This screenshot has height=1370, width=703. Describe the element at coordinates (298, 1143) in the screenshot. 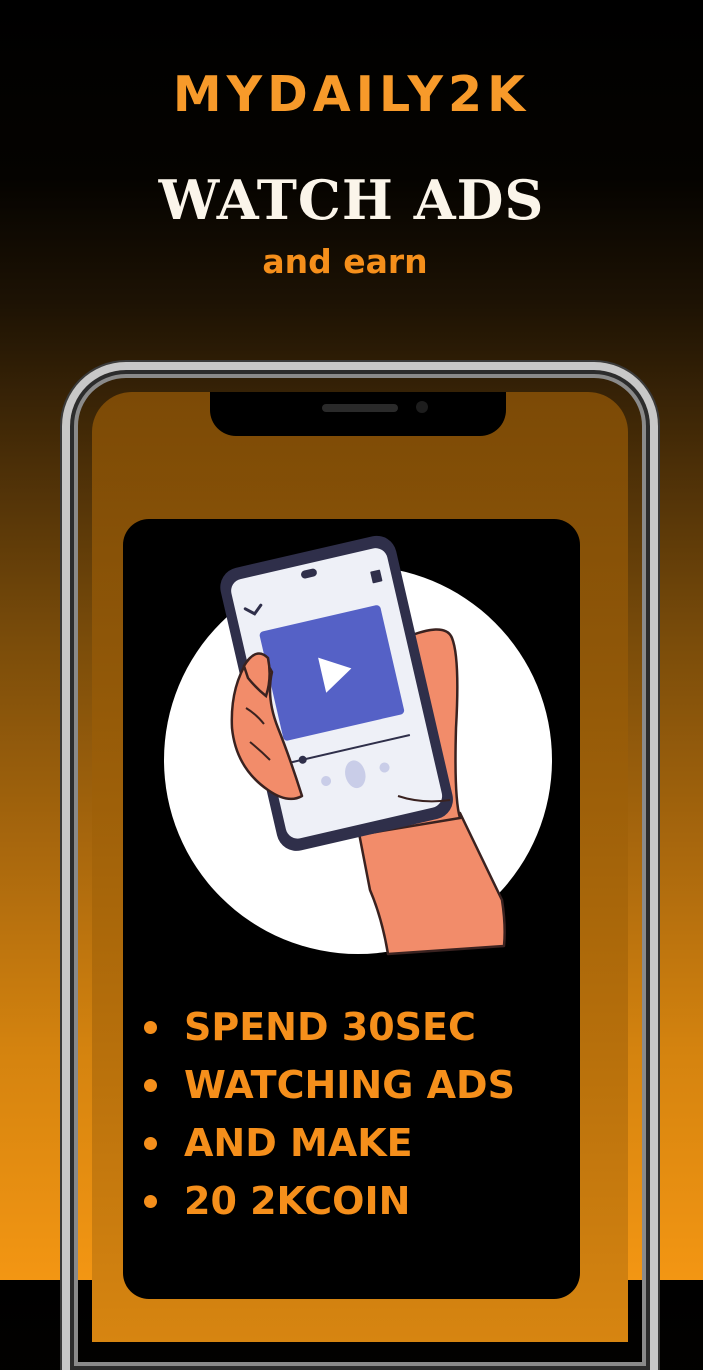

I see `feature-text: AND MAKE` at that location.